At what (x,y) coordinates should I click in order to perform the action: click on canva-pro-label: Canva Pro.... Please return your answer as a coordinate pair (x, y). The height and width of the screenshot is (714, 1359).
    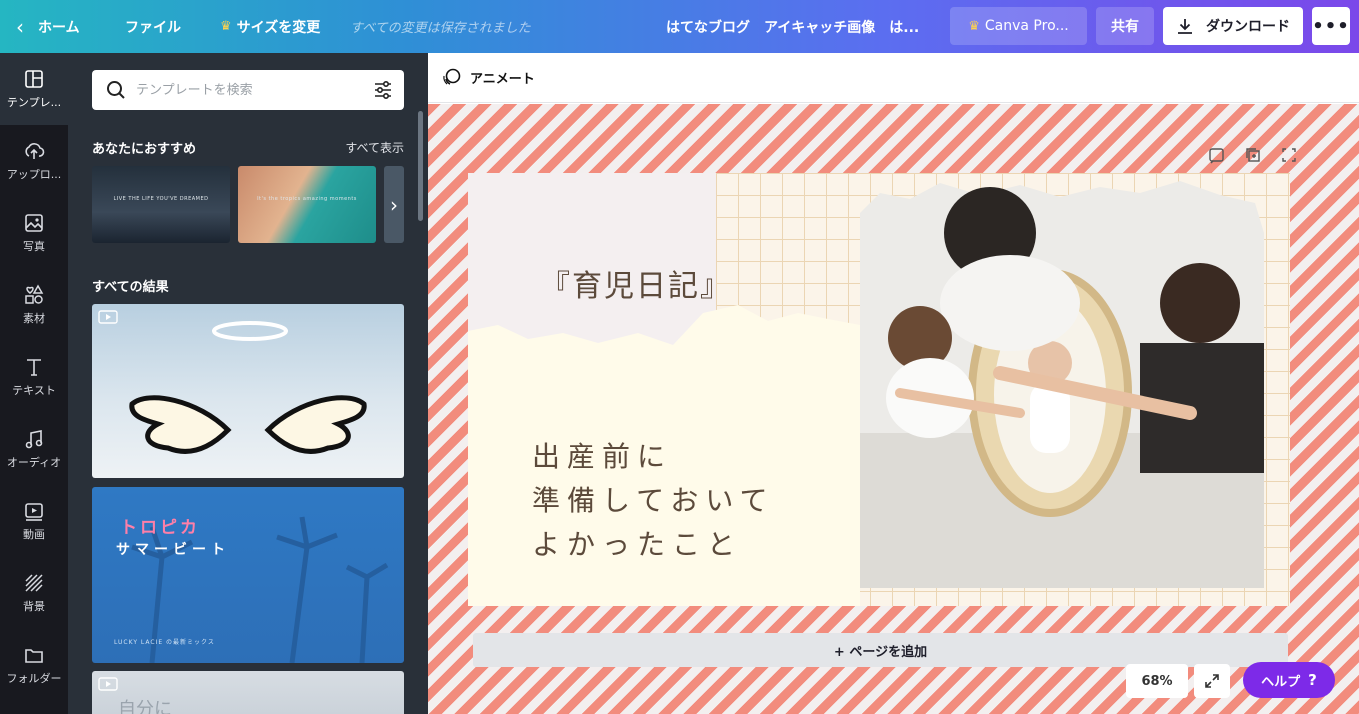
    Looking at the image, I should click on (1026, 26).